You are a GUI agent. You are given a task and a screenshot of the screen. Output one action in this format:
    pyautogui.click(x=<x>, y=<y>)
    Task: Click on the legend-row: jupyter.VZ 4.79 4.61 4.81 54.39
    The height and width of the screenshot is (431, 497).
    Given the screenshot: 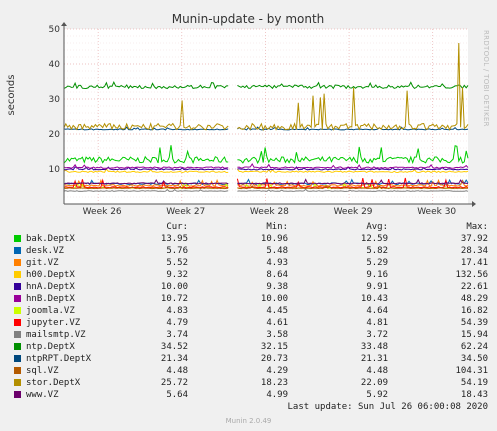 What is the action you would take?
    pyautogui.click(x=248, y=323)
    